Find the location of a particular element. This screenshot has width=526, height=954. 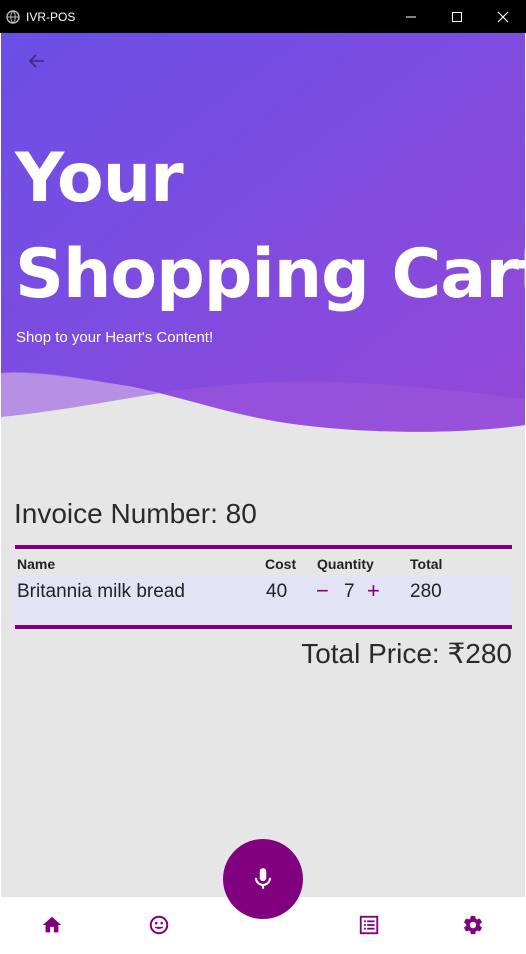

minimize-icon is located at coordinates (411, 16).